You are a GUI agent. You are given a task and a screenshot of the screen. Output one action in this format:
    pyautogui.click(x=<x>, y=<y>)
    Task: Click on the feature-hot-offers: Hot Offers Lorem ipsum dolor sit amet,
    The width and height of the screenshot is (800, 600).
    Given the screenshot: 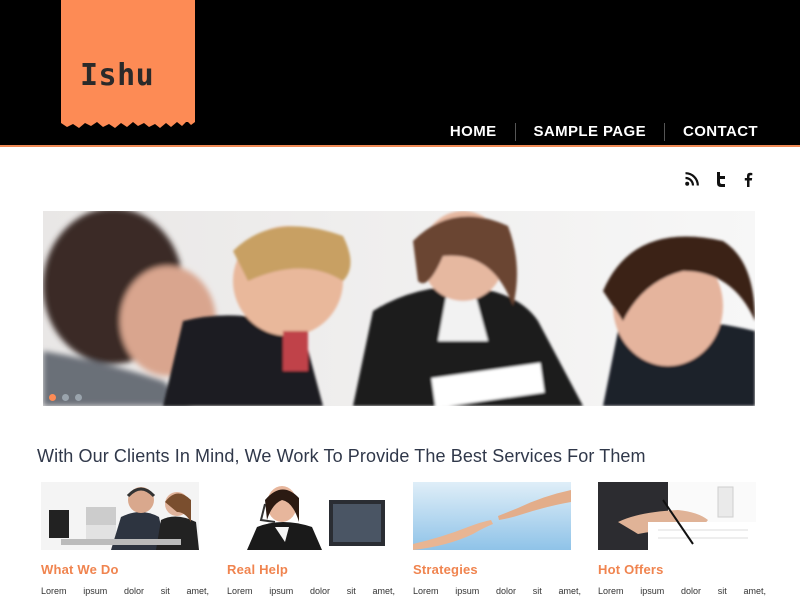 What is the action you would take?
    pyautogui.click(x=682, y=539)
    